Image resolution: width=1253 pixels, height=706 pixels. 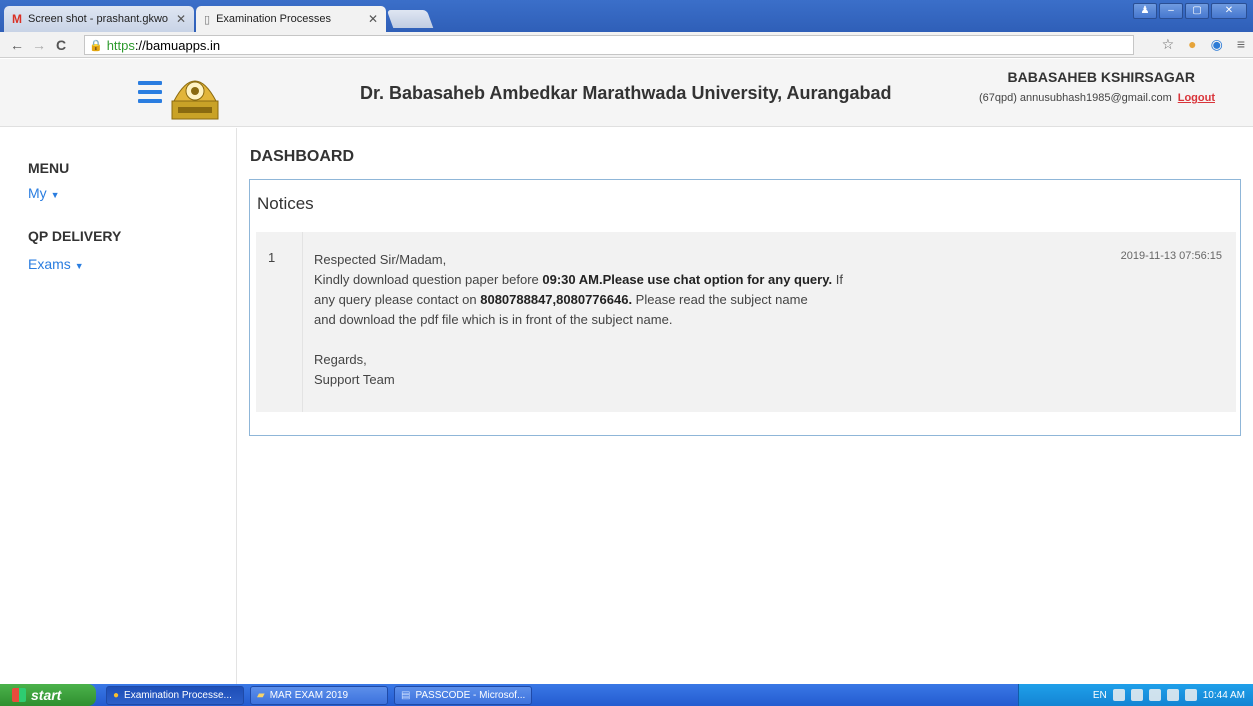 I want to click on page-icon: ▯, so click(x=207, y=19).